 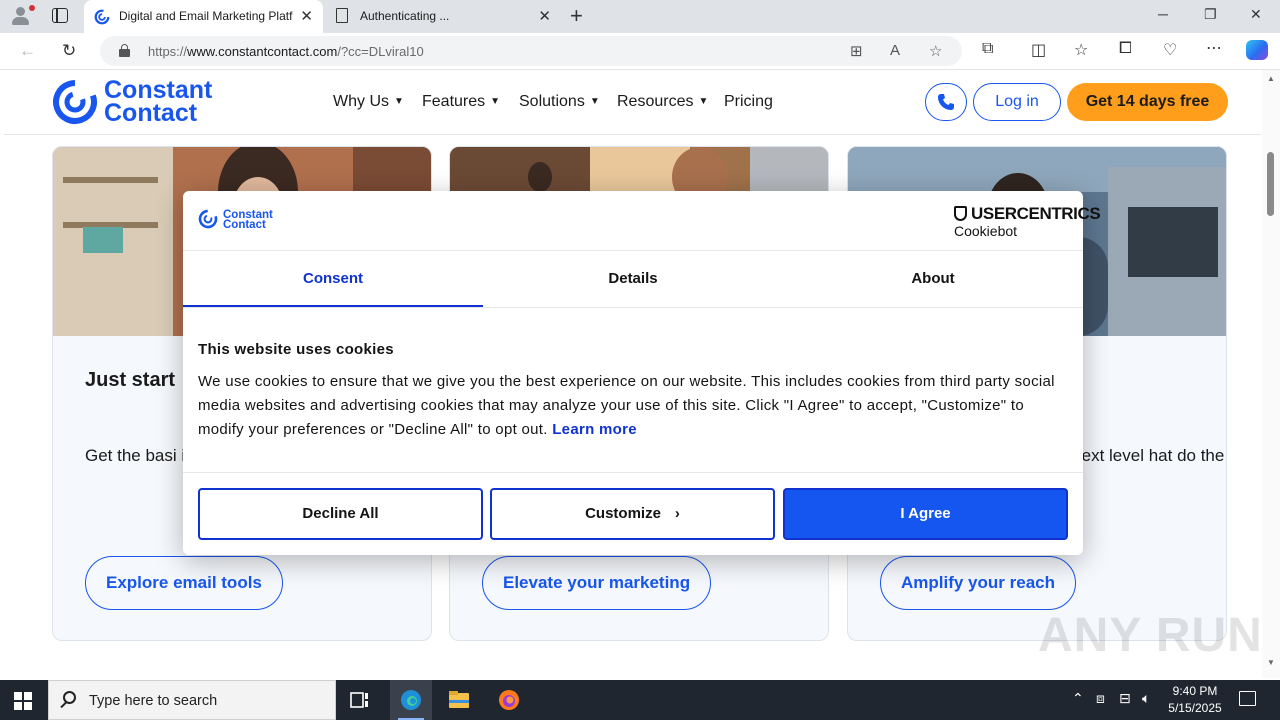 I want to click on back-icon: ←, so click(x=27, y=51).